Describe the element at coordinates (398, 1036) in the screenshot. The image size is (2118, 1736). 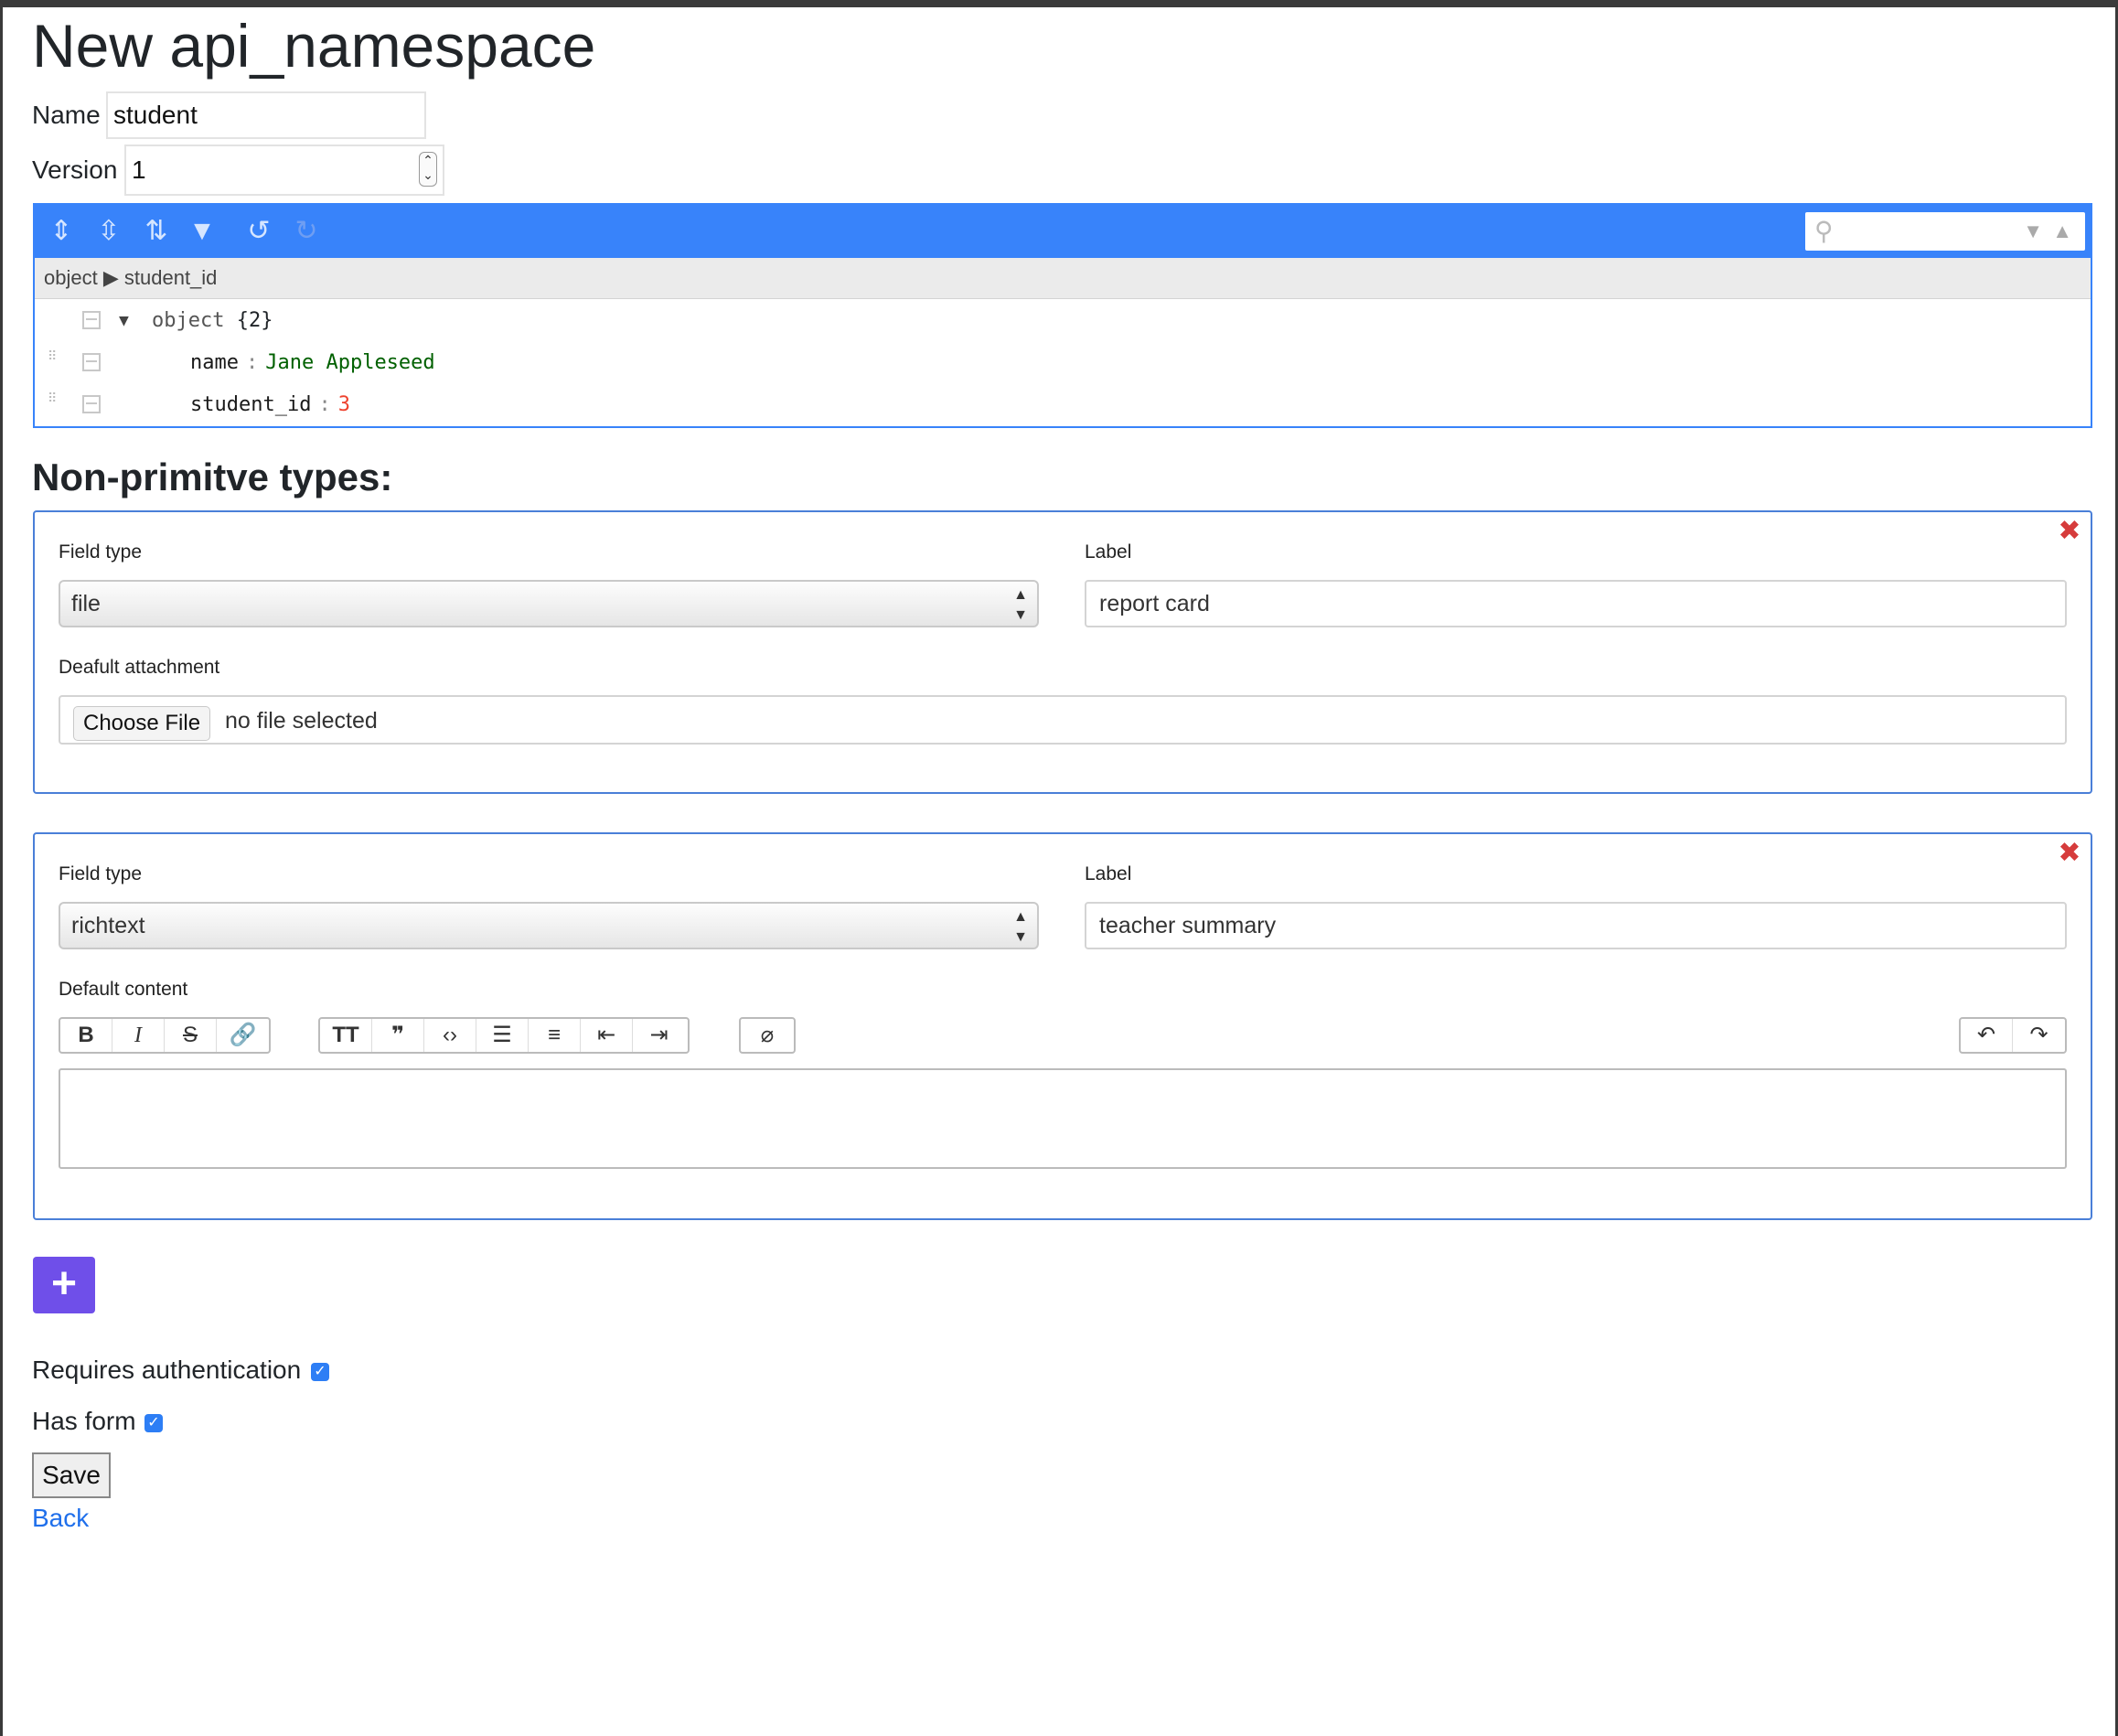
I see `quote-icon: ❞` at that location.